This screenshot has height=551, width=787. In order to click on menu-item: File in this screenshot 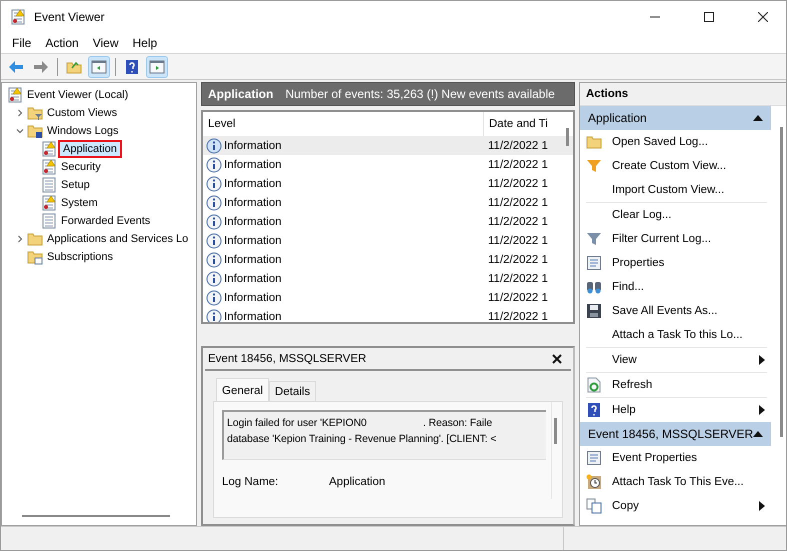, I will do `click(21, 43)`.